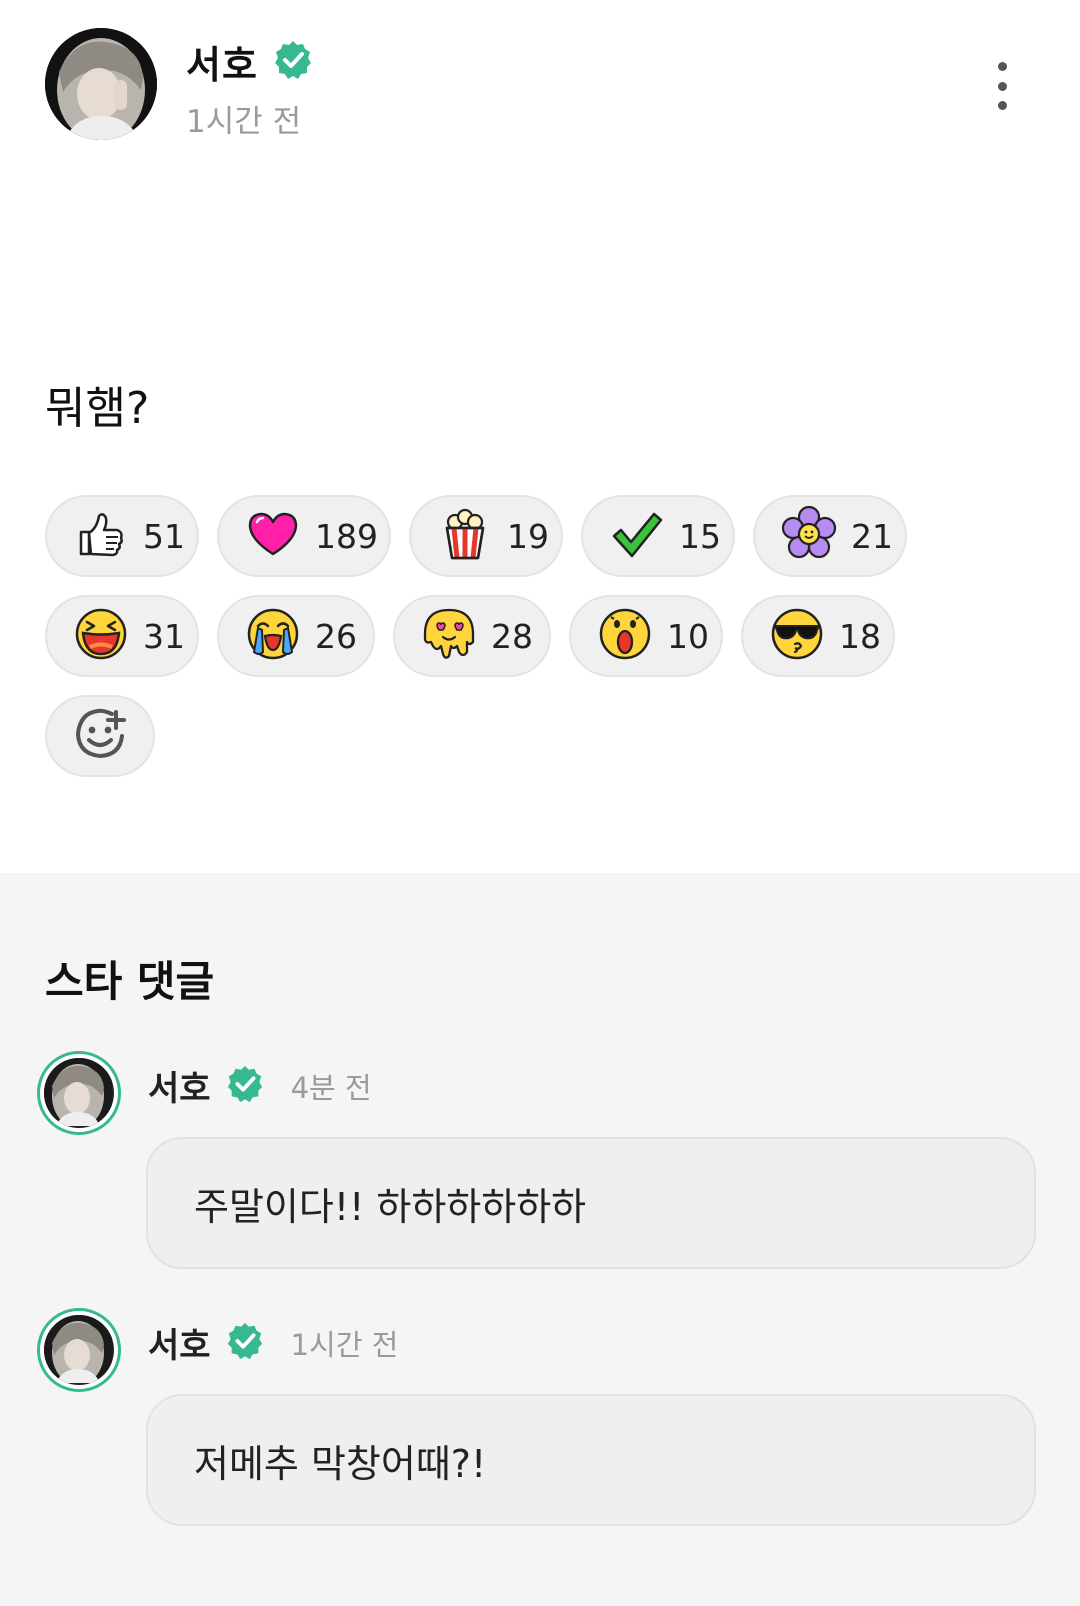  Describe the element at coordinates (130, 981) in the screenshot. I see `section-title: 스타 댓글` at that location.